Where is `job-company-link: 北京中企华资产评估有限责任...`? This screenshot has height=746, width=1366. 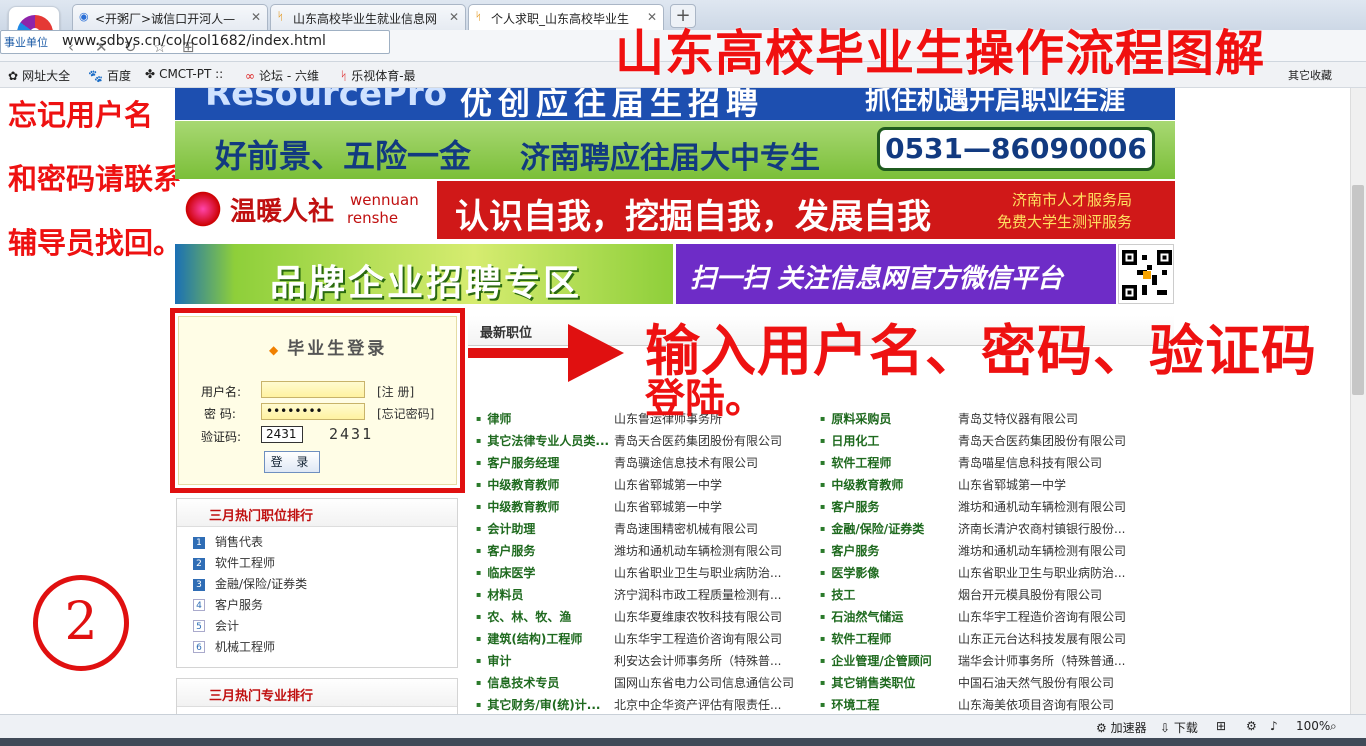 job-company-link: 北京中企华资产评估有限责任... is located at coordinates (709, 704).